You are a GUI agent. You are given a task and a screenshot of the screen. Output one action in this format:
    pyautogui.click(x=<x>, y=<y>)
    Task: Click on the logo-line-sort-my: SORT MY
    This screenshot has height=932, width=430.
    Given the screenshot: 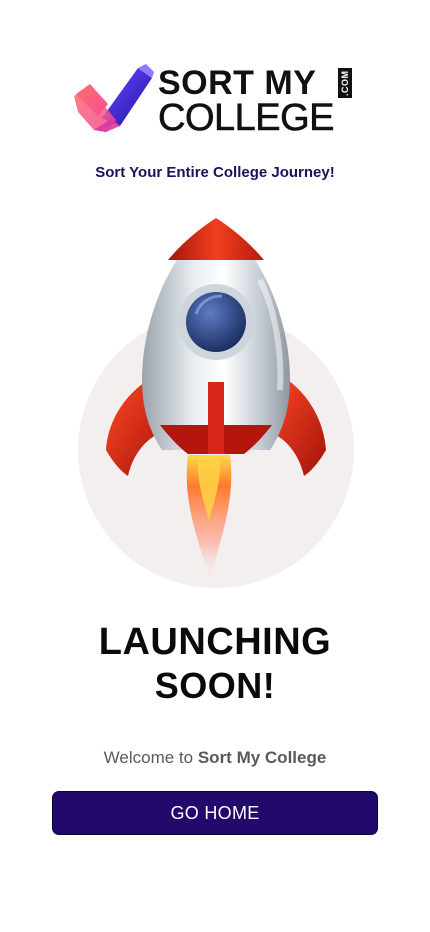 What is the action you would take?
    pyautogui.click(x=237, y=83)
    